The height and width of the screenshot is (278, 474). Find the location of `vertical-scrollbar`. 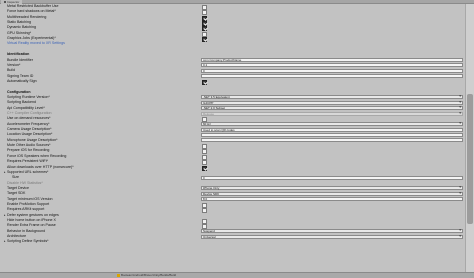

vertical-scrollbar is located at coordinates (469, 138).